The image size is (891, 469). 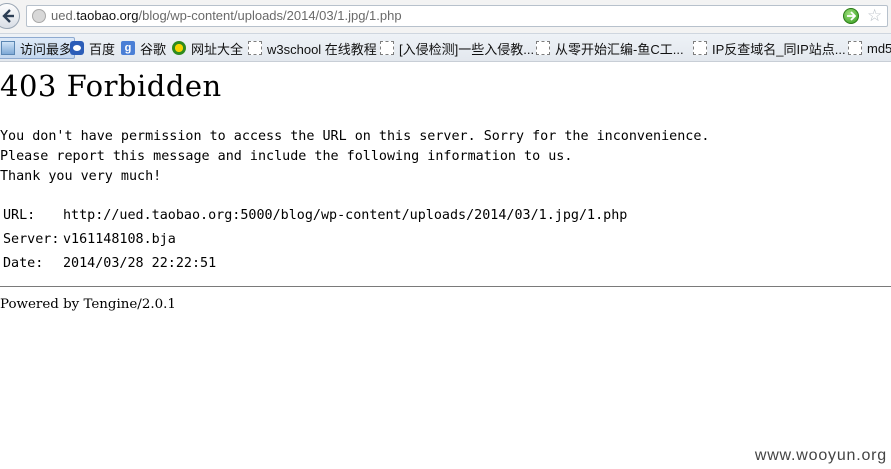 What do you see at coordinates (31, 239) in the screenshot?
I see `info-server-label: Server:` at bounding box center [31, 239].